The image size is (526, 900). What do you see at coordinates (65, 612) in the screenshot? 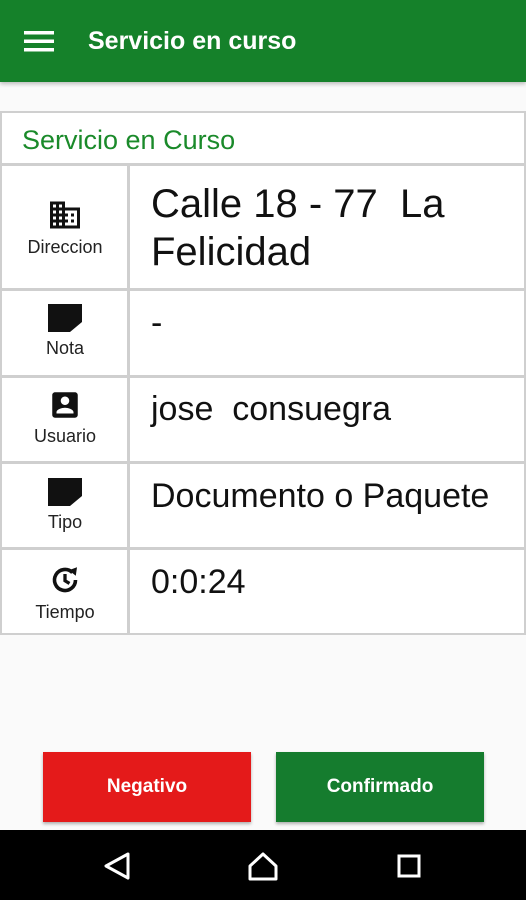
I see `tiempo-label: Tiempo` at bounding box center [65, 612].